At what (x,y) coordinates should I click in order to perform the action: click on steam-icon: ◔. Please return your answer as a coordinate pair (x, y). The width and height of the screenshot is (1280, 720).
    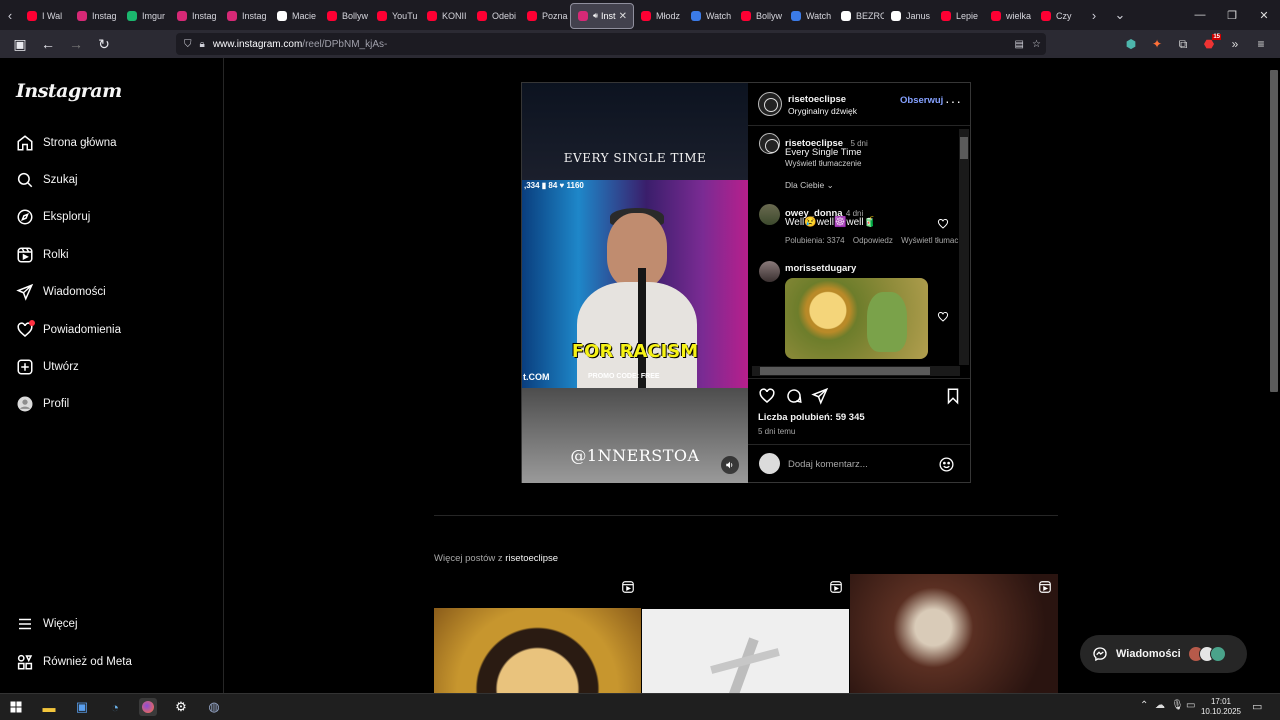
    Looking at the image, I should click on (115, 707).